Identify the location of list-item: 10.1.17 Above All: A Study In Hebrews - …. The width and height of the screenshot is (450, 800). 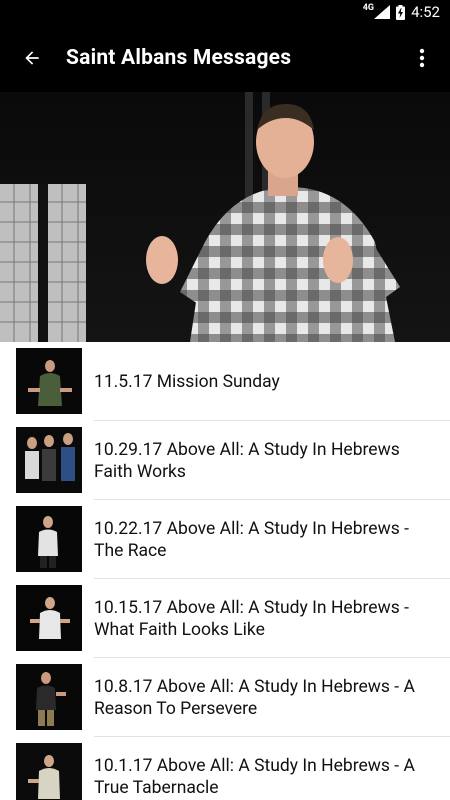
(225, 768).